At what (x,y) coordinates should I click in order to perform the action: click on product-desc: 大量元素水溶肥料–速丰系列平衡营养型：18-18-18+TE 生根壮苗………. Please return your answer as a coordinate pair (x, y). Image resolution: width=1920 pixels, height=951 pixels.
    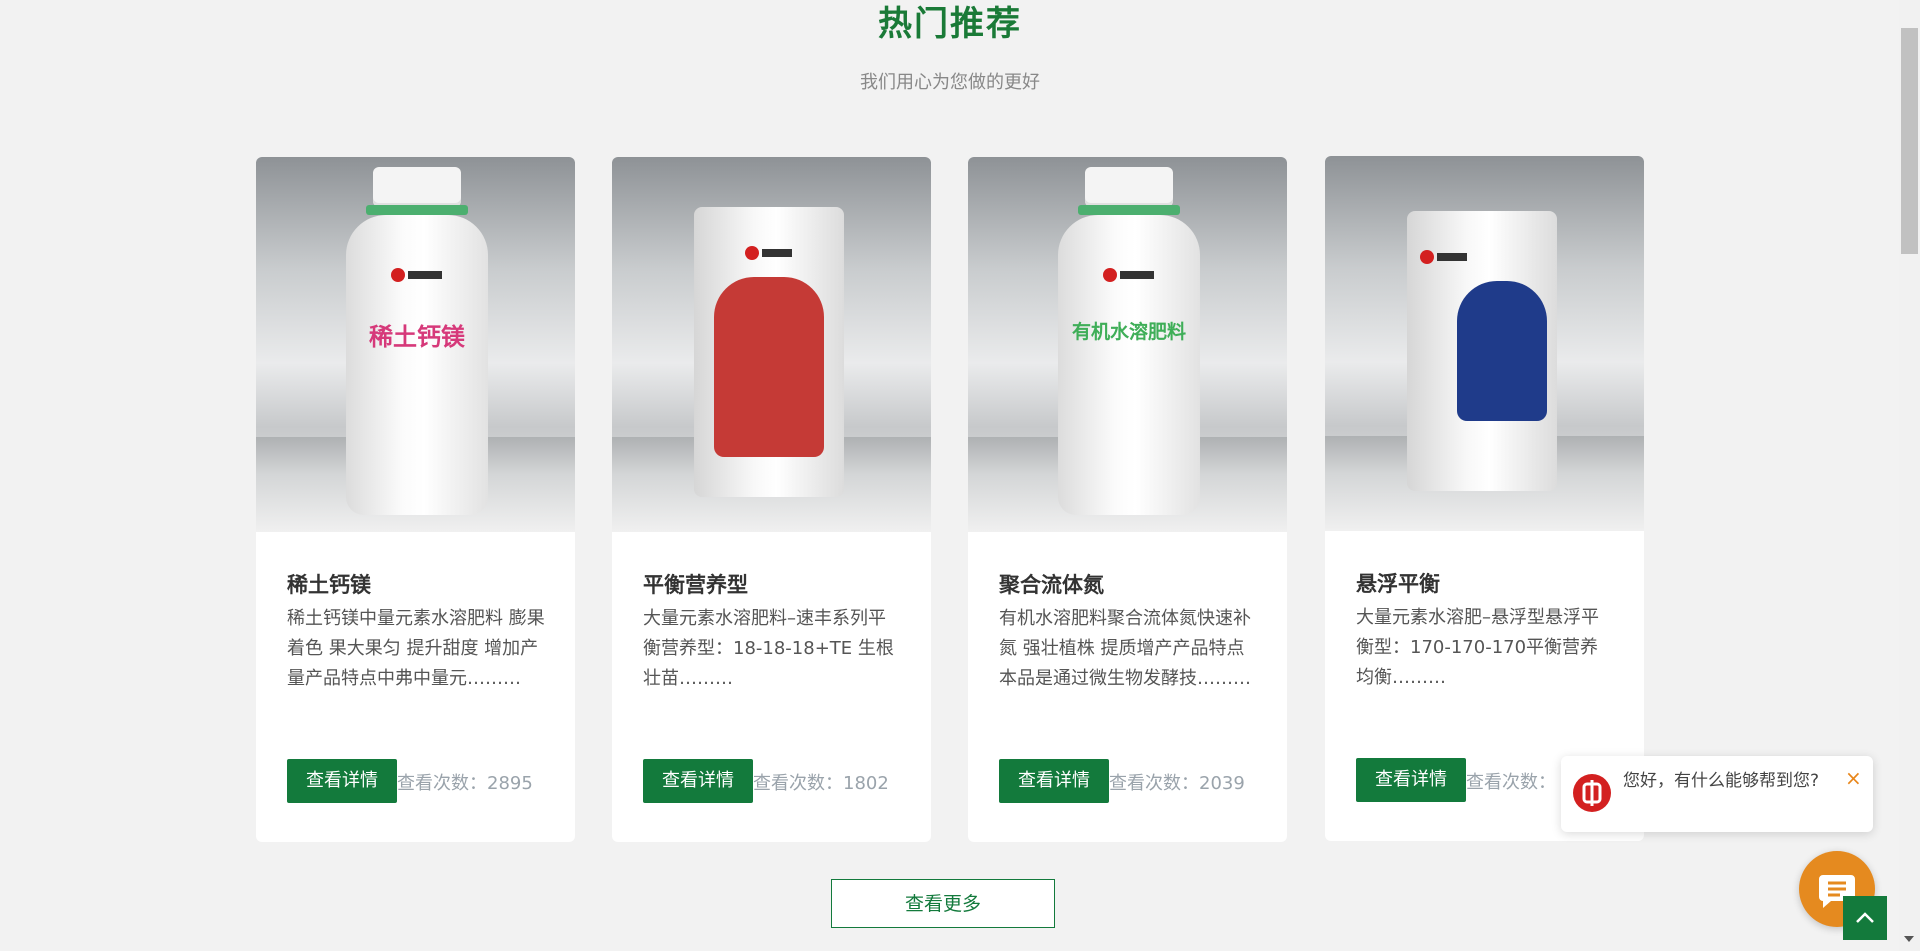
    Looking at the image, I should click on (768, 648).